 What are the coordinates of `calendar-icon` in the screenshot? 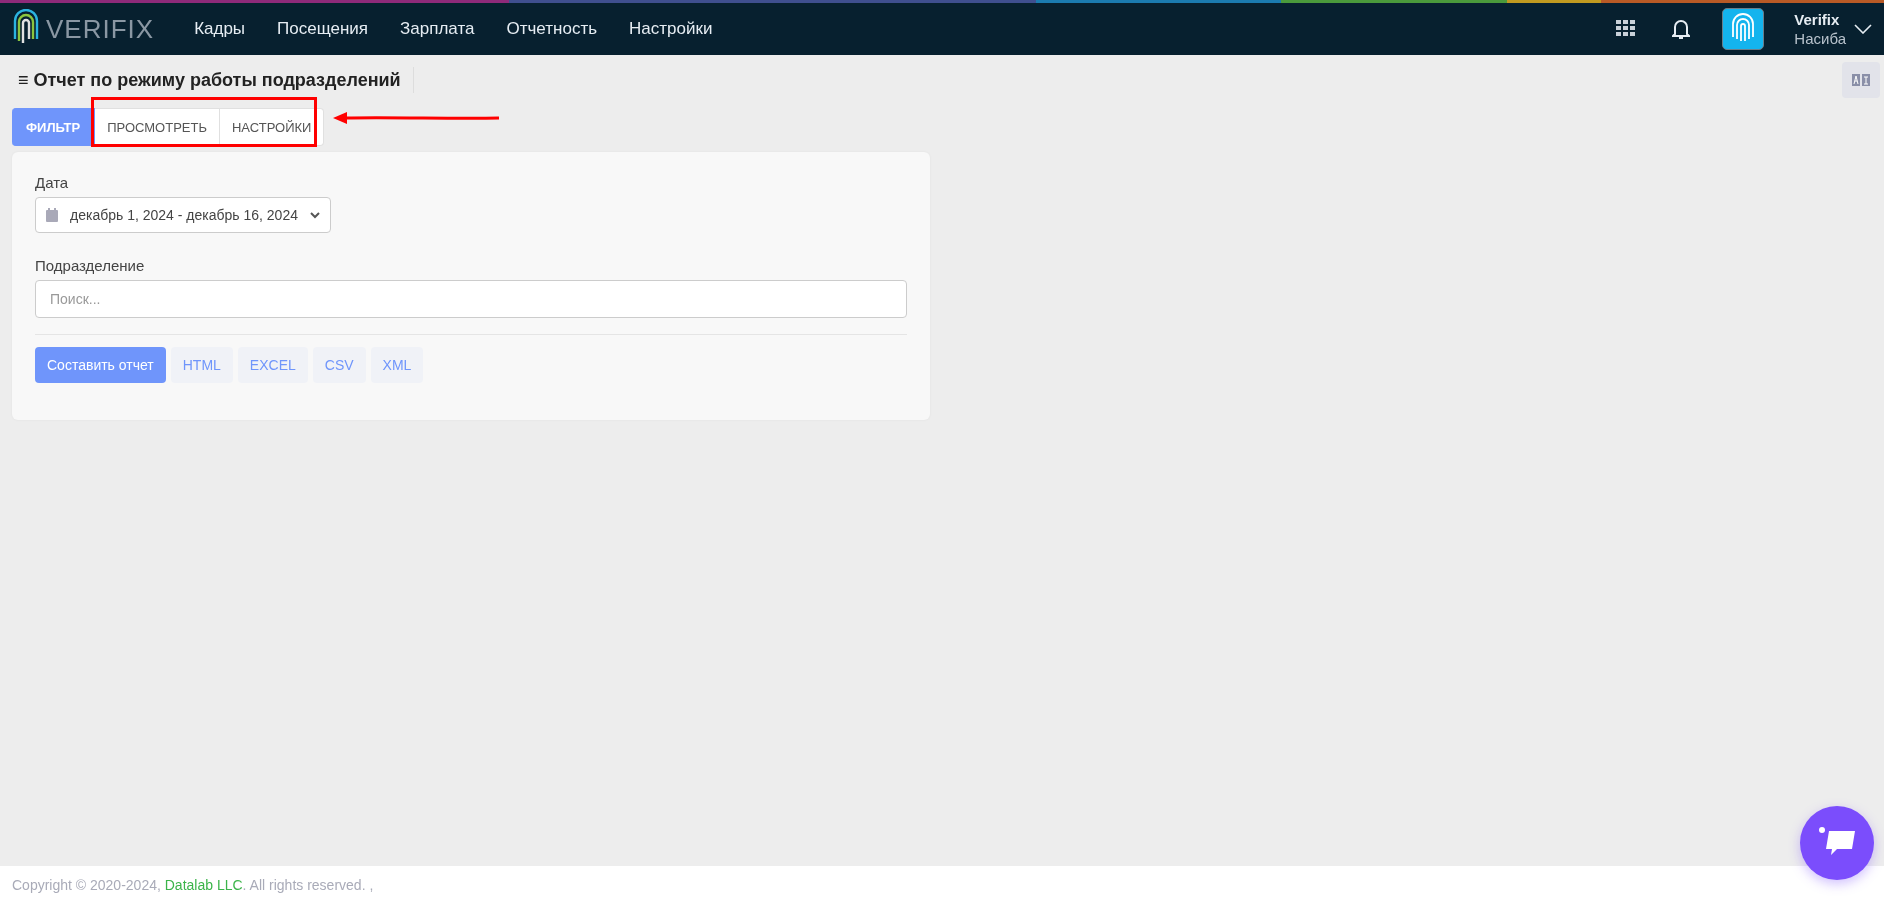 It's located at (52, 215).